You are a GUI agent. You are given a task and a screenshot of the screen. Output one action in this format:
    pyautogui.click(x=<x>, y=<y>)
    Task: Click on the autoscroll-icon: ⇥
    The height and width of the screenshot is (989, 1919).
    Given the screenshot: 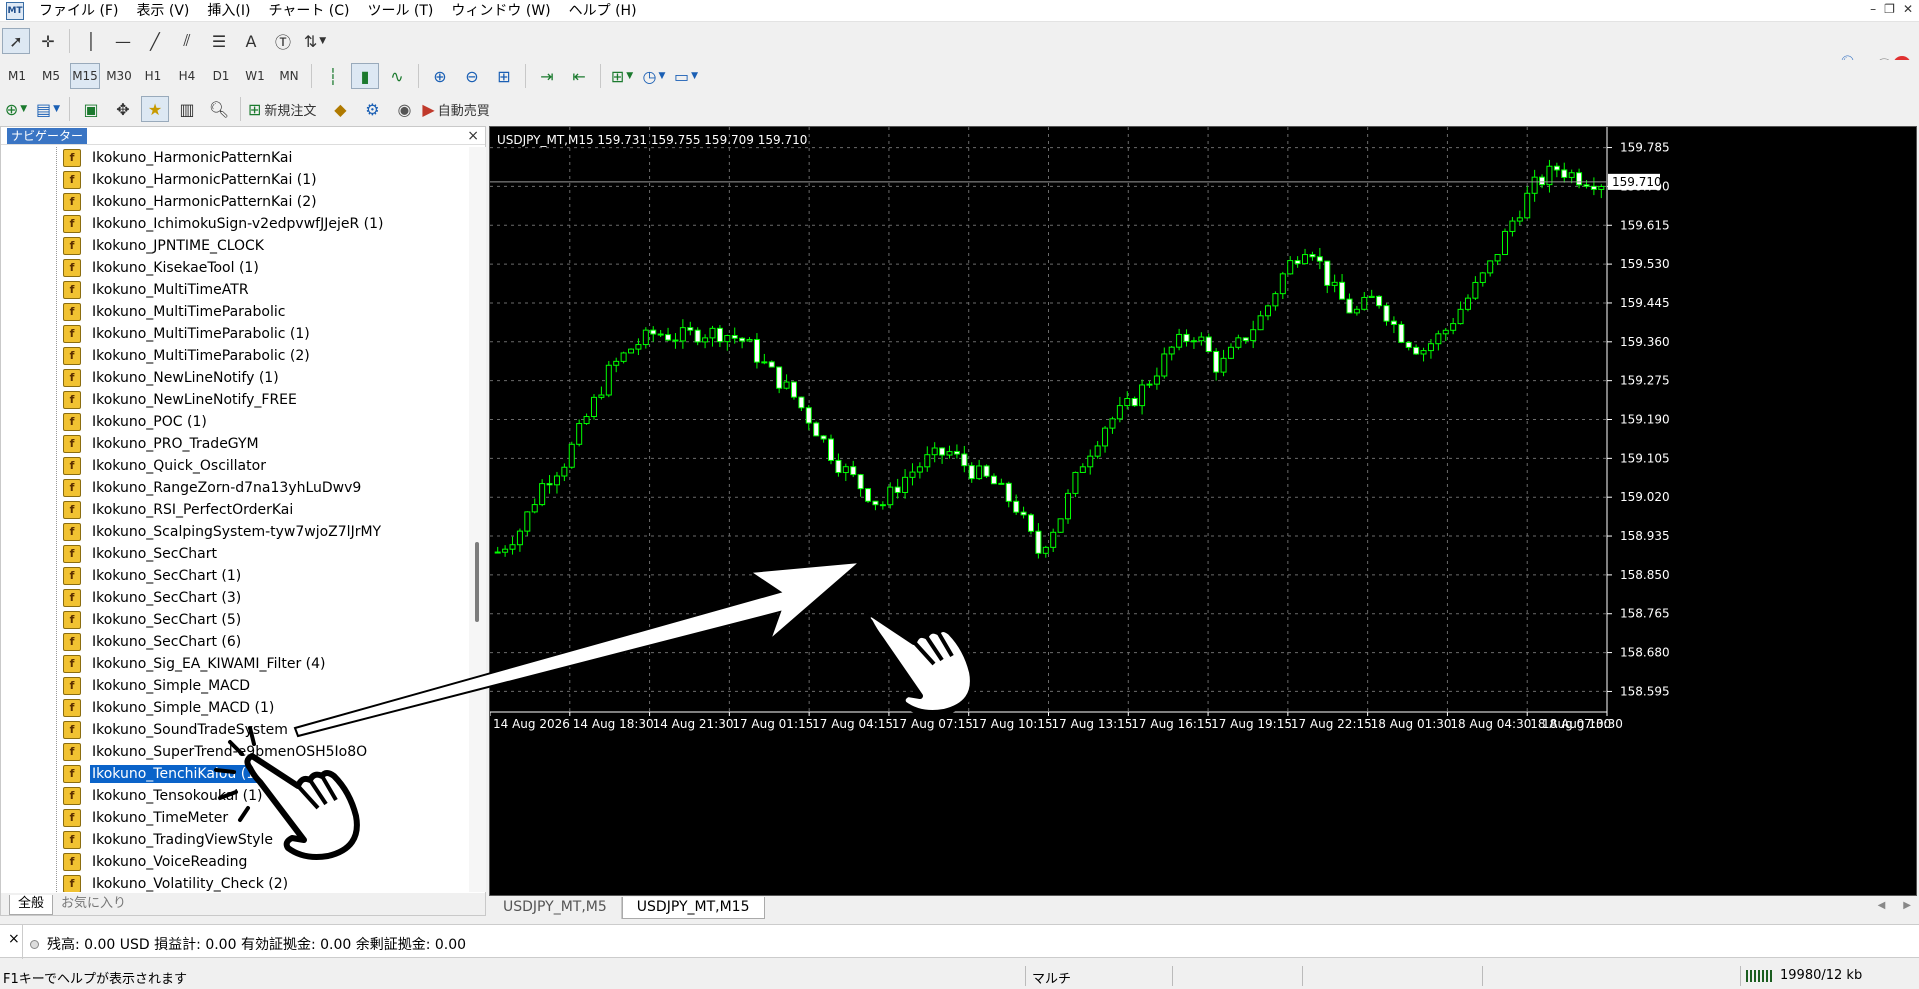 What is the action you would take?
    pyautogui.click(x=547, y=76)
    